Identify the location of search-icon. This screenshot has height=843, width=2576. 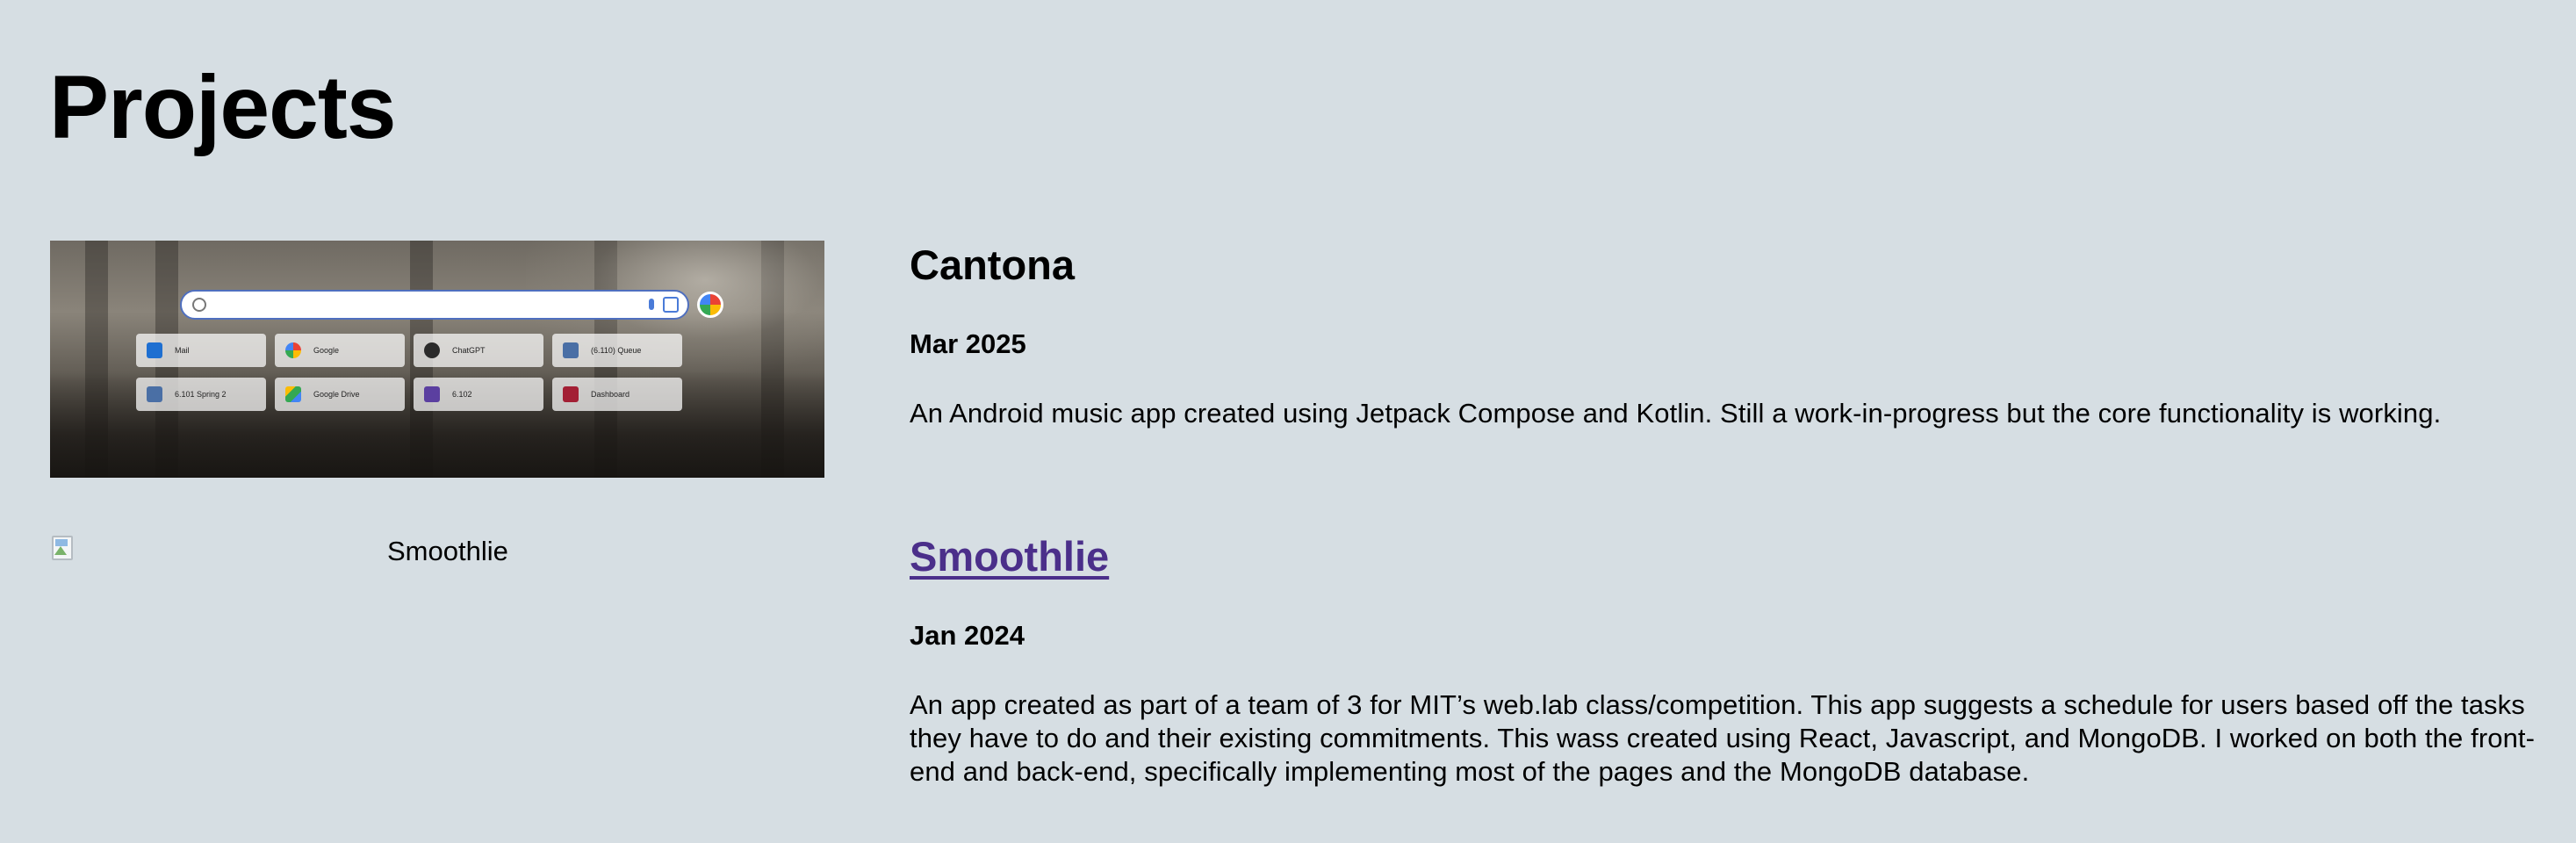
(199, 305).